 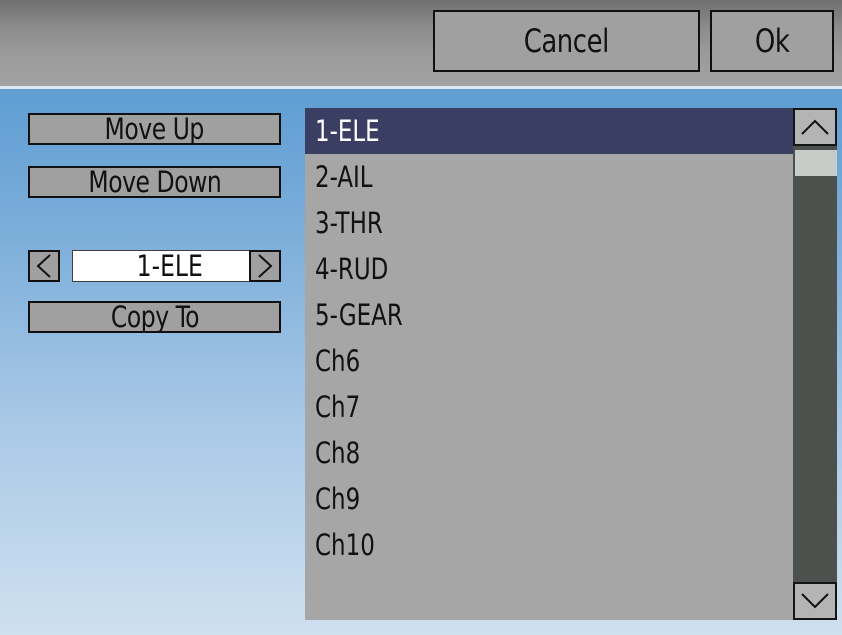 I want to click on list-item: 4-RUD, so click(x=549, y=269).